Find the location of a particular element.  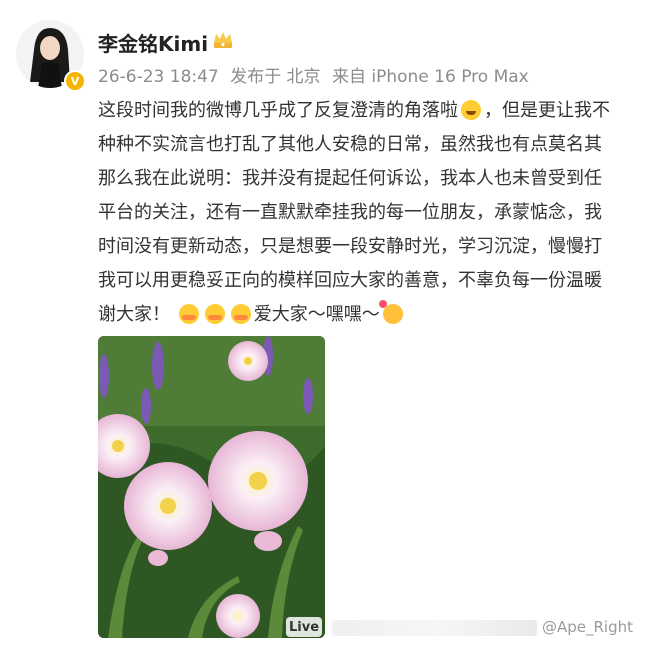

post-line-3: 那么我在此说明：我并没有提起任何诉讼，我本人也未曾受到任 is located at coordinates (350, 178).